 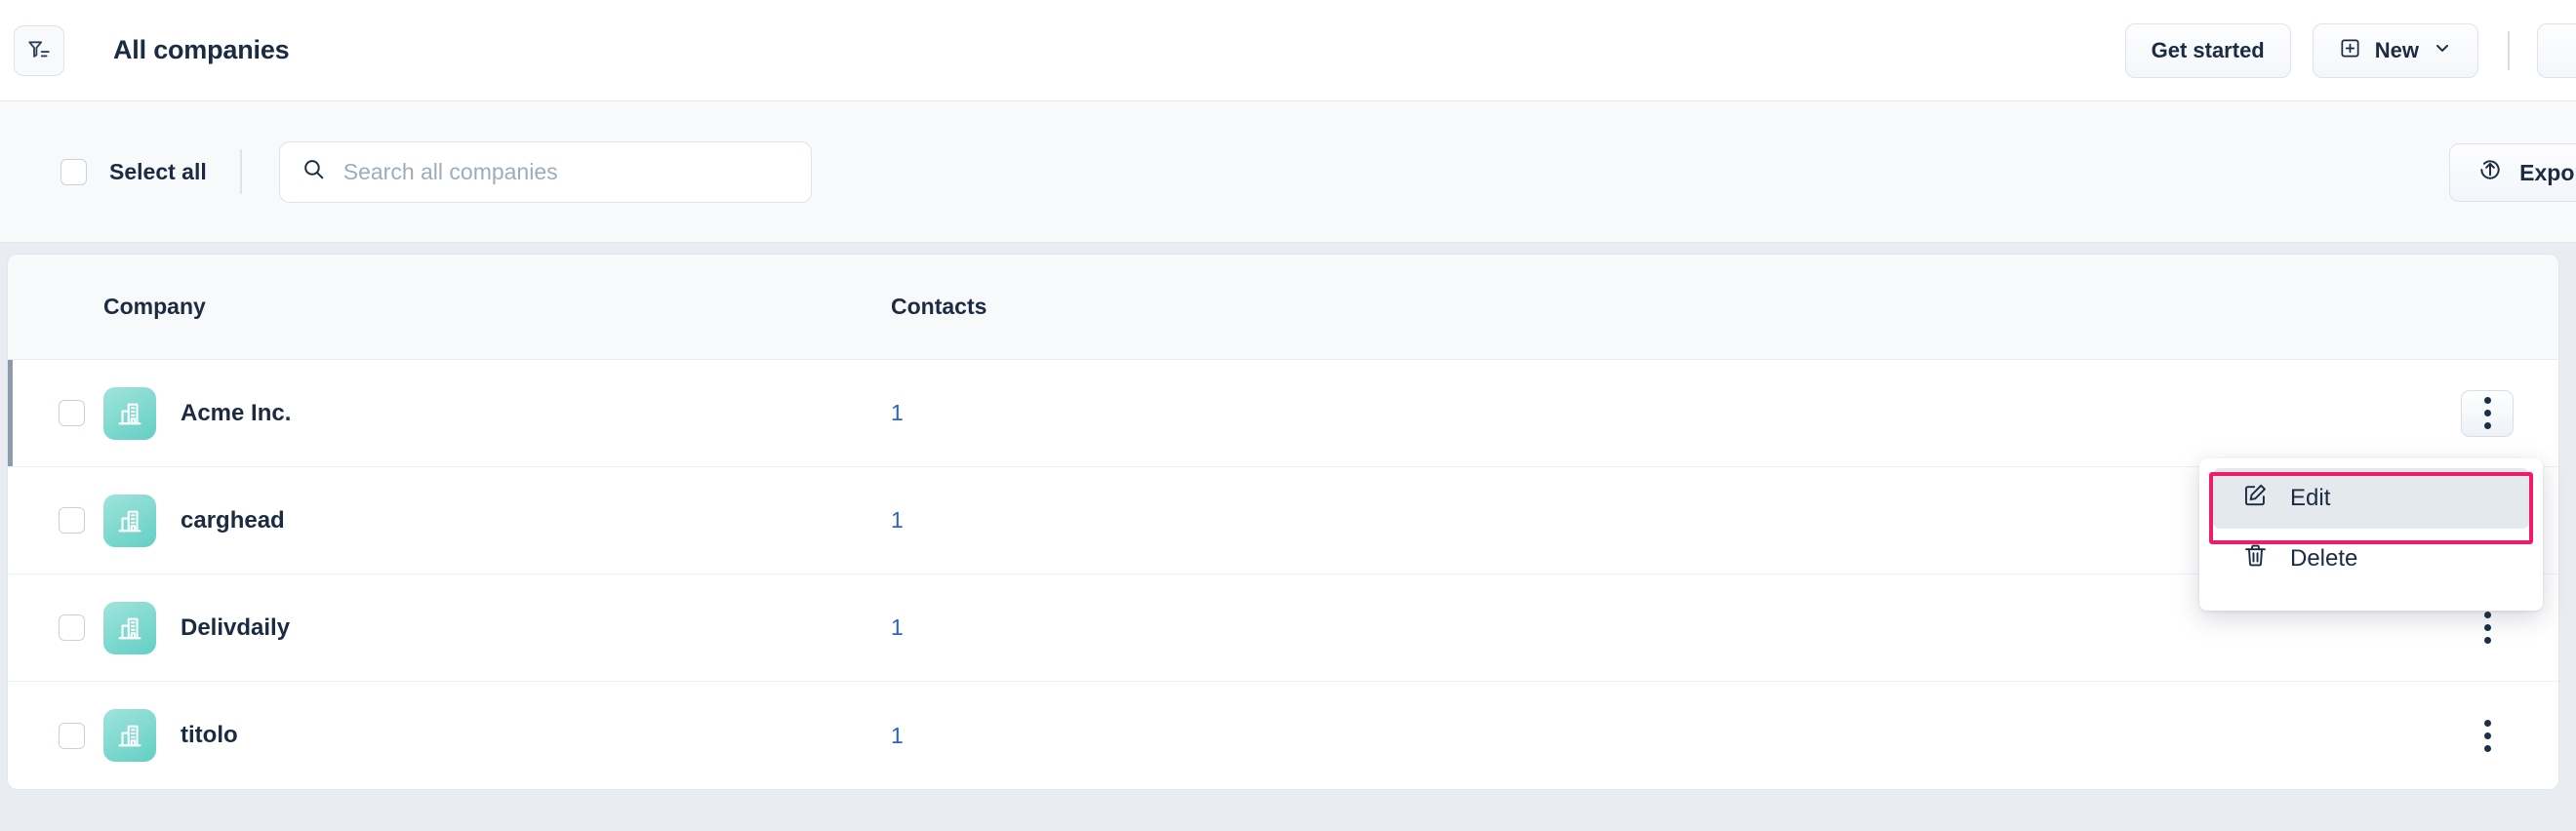 I want to click on menu-item-label: Delete, so click(x=2324, y=558).